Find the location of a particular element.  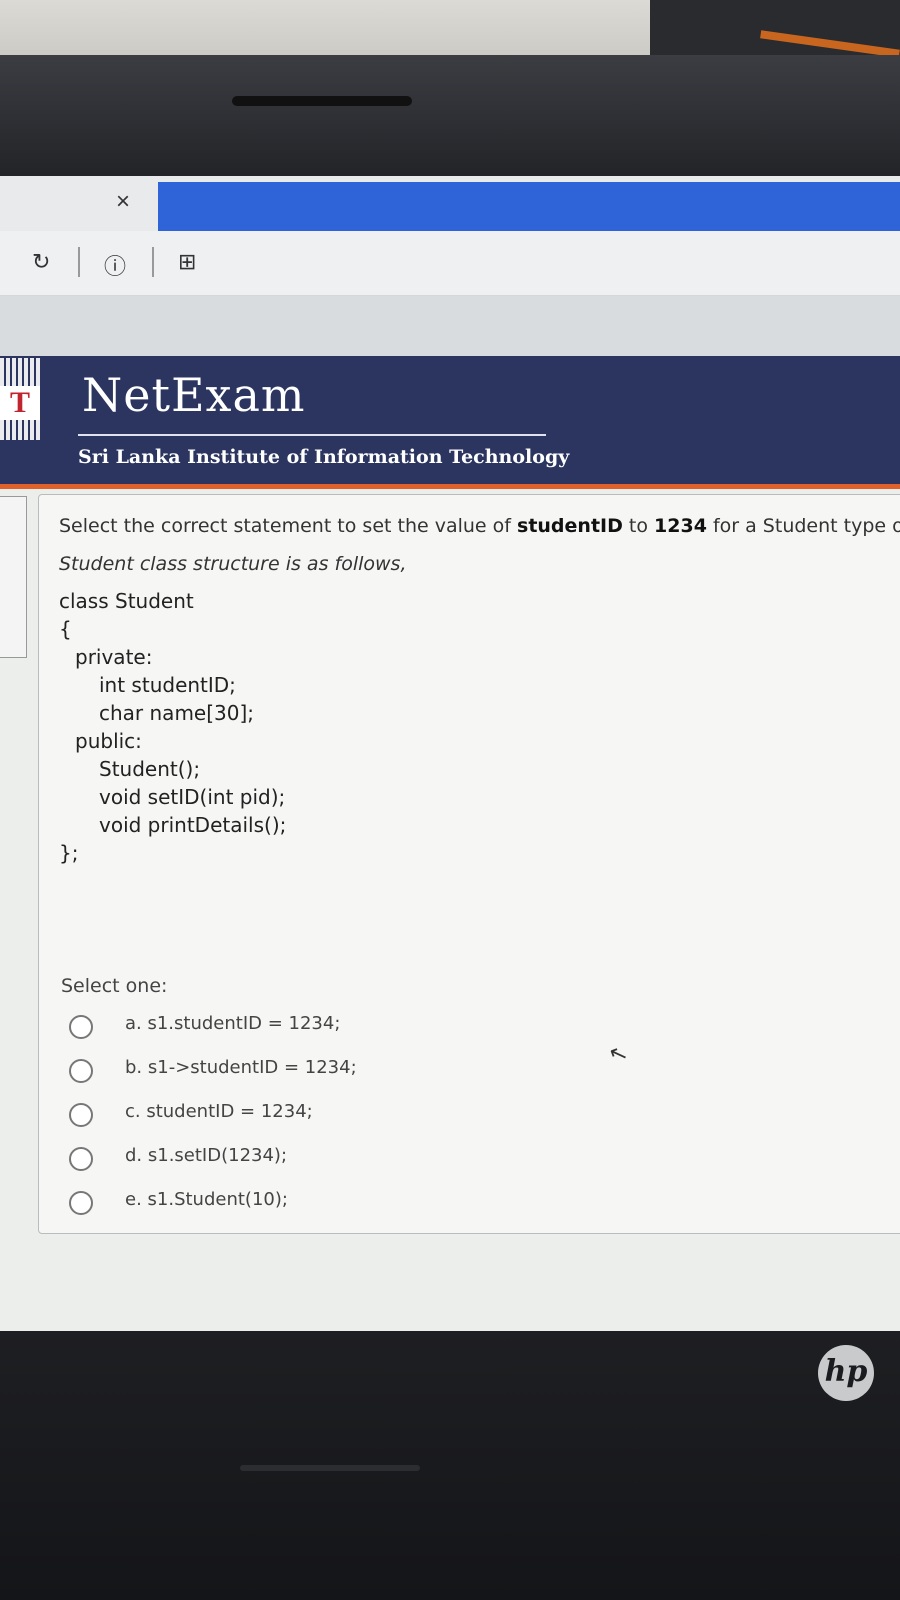

mouse-cursor-icon: ↖ is located at coordinates (618, 1053).